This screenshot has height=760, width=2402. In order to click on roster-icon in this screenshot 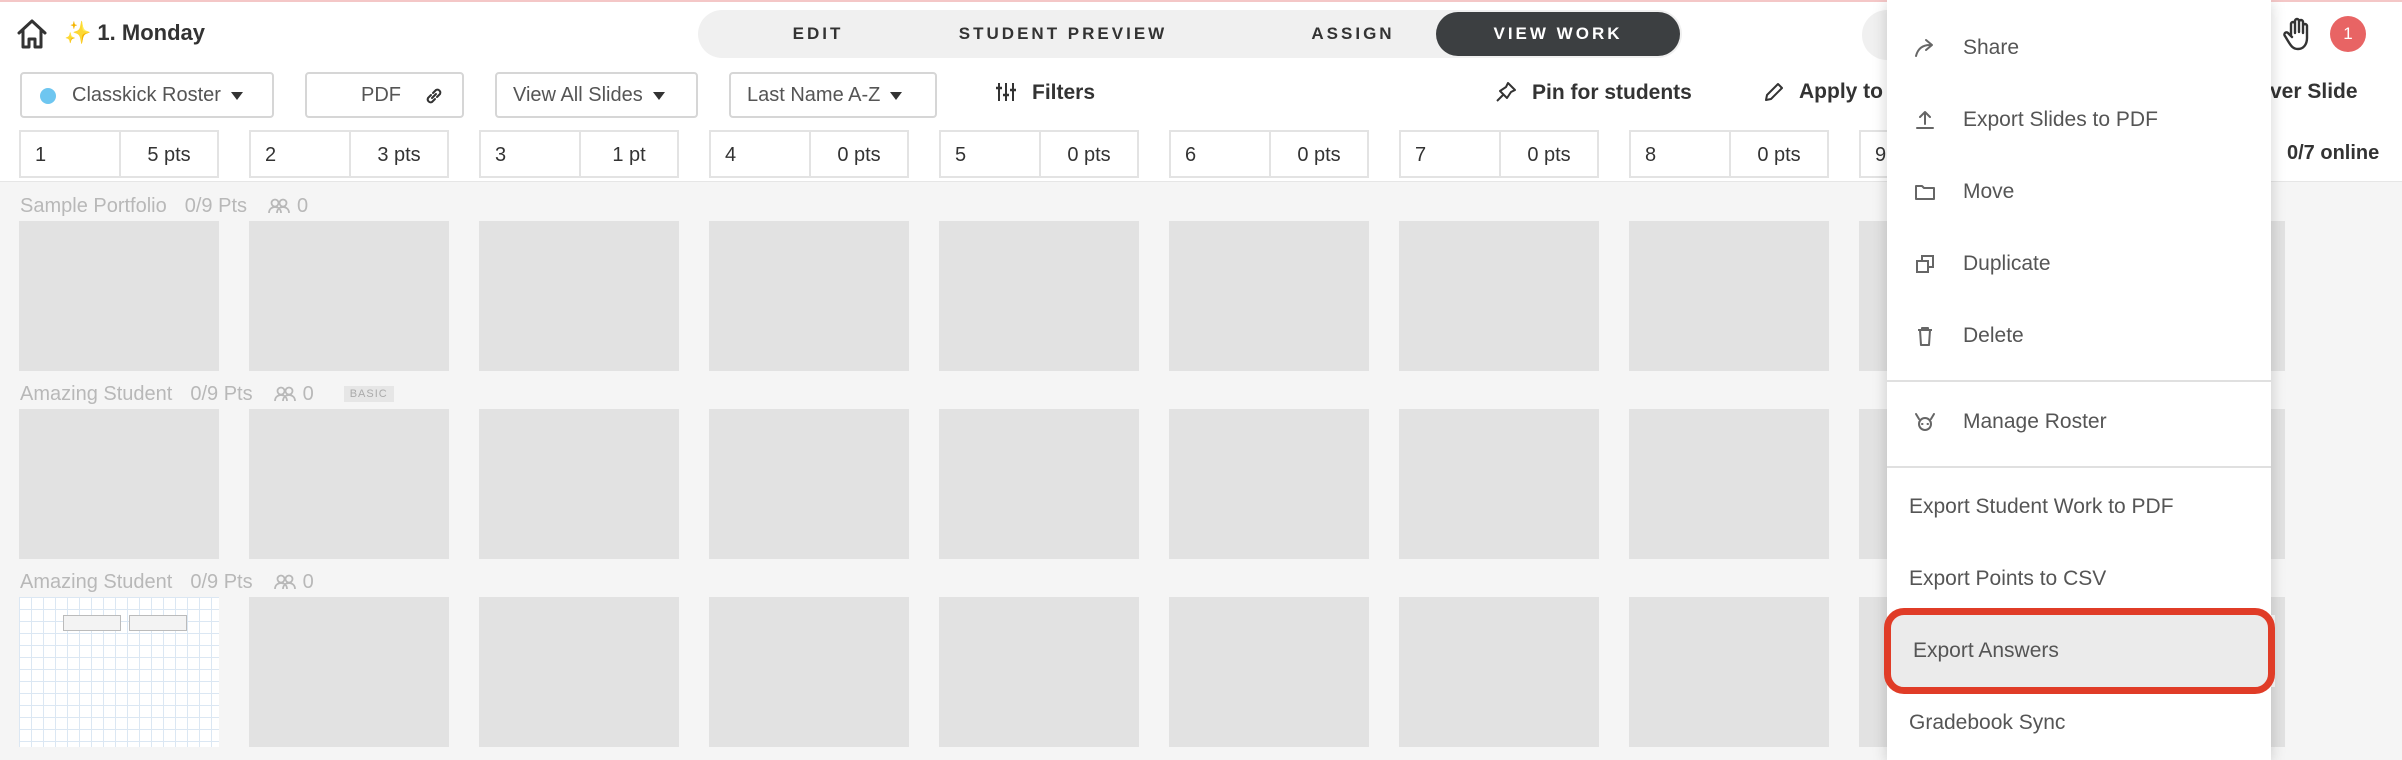, I will do `click(1925, 422)`.